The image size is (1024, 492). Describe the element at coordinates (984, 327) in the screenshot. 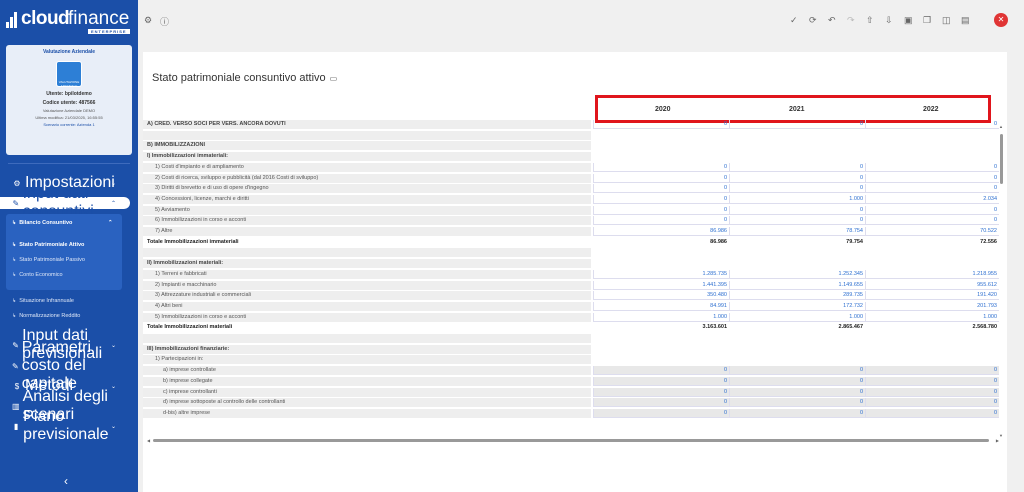

I see `value-cell-2022: 2.568.780` at that location.